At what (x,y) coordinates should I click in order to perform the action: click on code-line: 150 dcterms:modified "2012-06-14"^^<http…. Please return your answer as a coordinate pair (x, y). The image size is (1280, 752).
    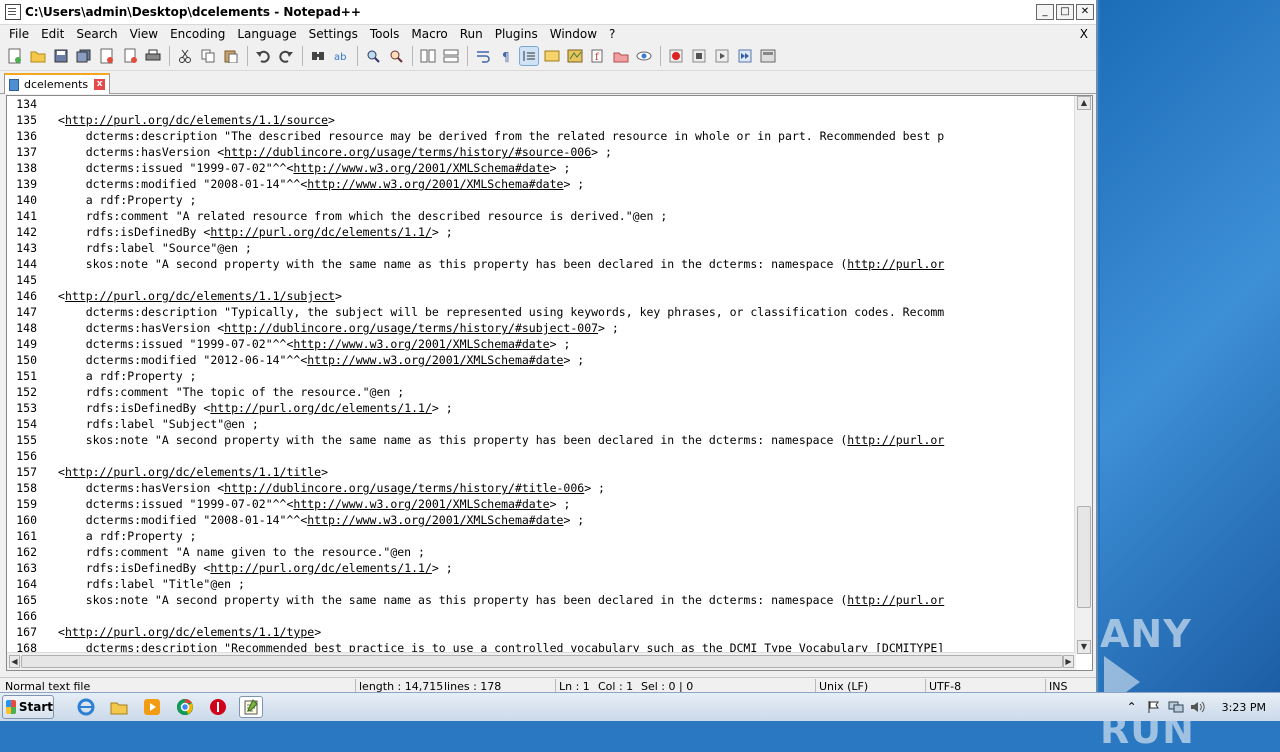
    Looking at the image, I should click on (541, 360).